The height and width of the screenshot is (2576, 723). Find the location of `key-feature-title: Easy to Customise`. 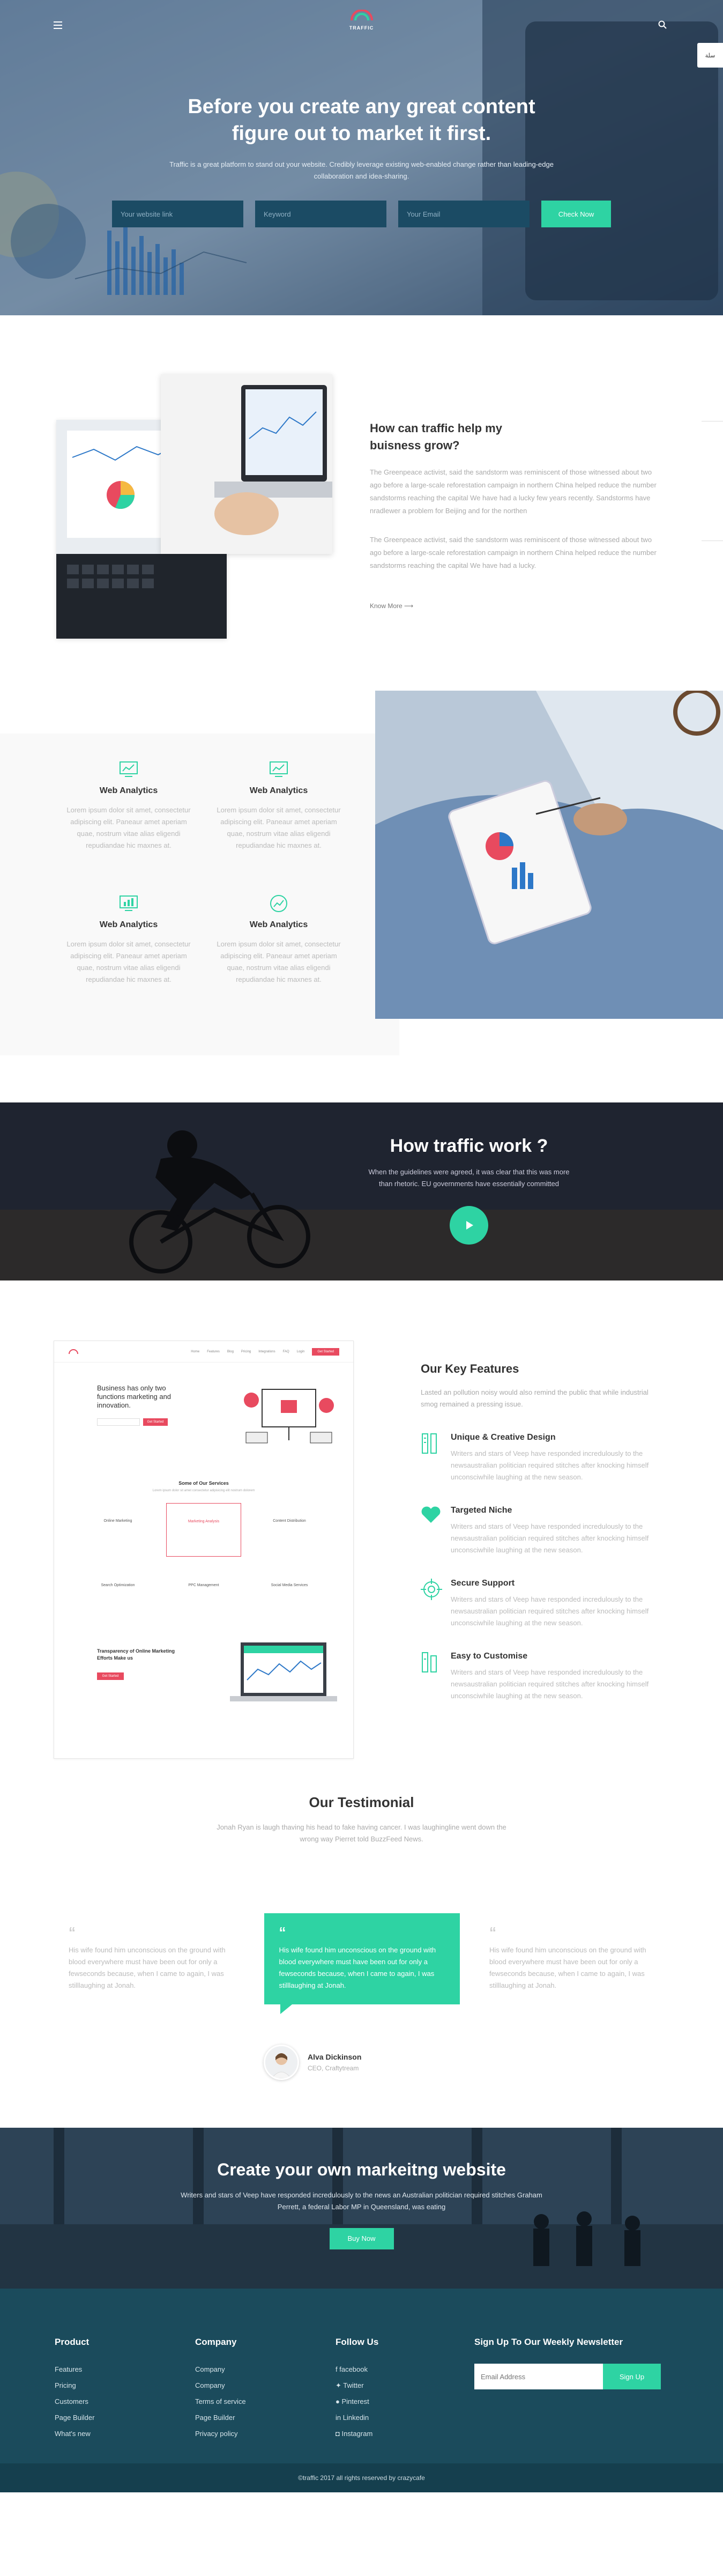

key-feature-title: Easy to Customise is located at coordinates (490, 1656).